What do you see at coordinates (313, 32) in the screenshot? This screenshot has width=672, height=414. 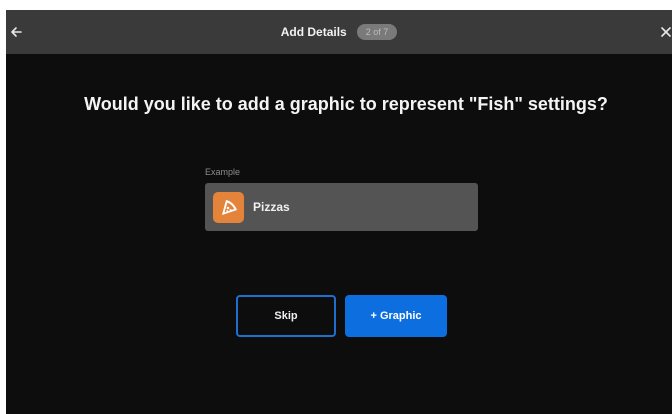 I see `page-title: Add Details` at bounding box center [313, 32].